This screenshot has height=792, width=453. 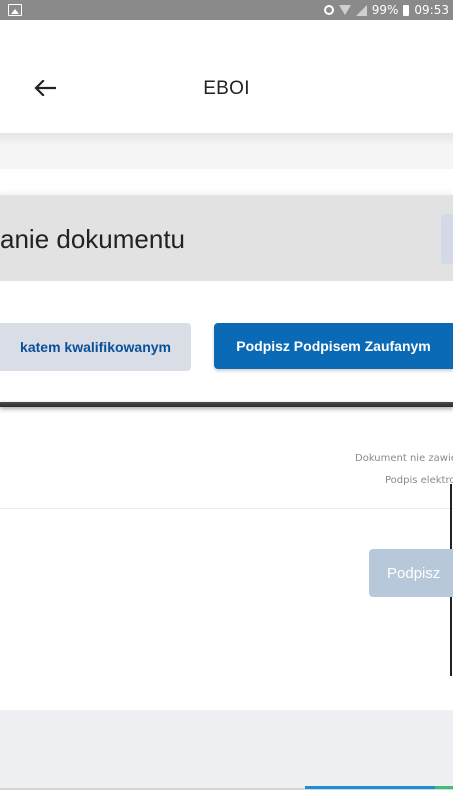 What do you see at coordinates (431, 10) in the screenshot?
I see `clock: 09:53` at bounding box center [431, 10].